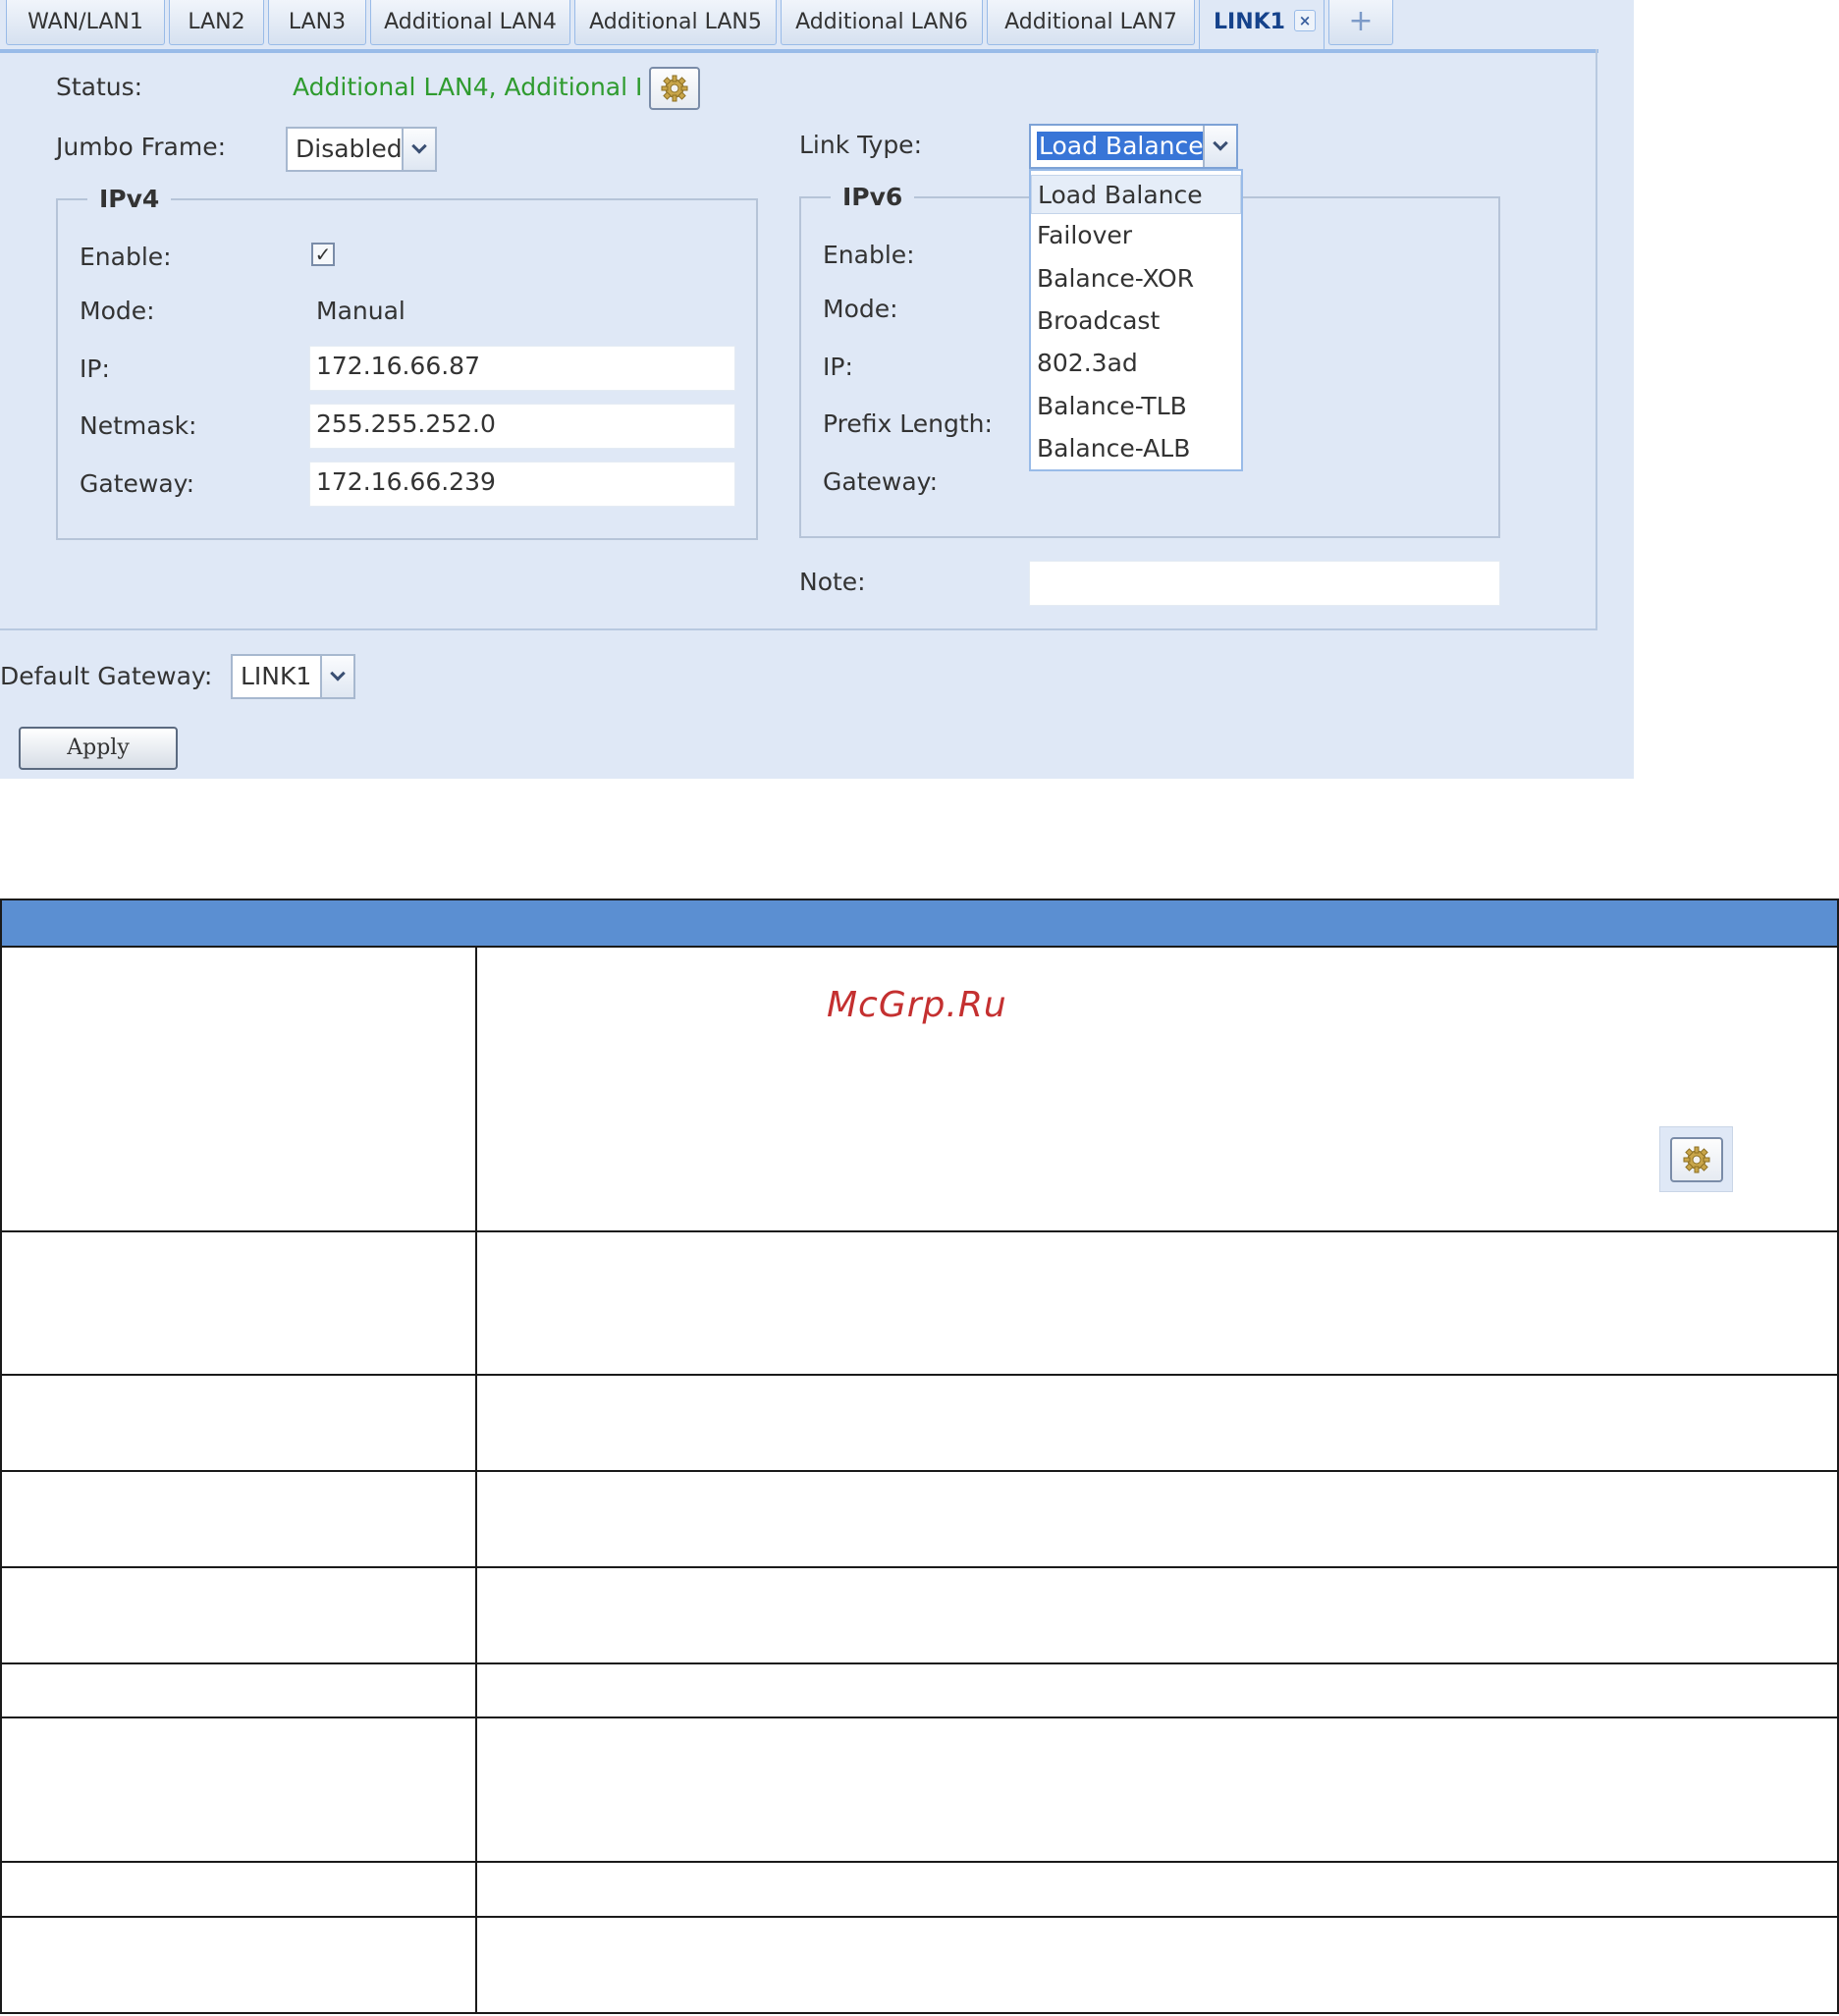 Image resolution: width=1839 pixels, height=2016 pixels. What do you see at coordinates (361, 311) in the screenshot?
I see `ipv4-mode-value: Manual` at bounding box center [361, 311].